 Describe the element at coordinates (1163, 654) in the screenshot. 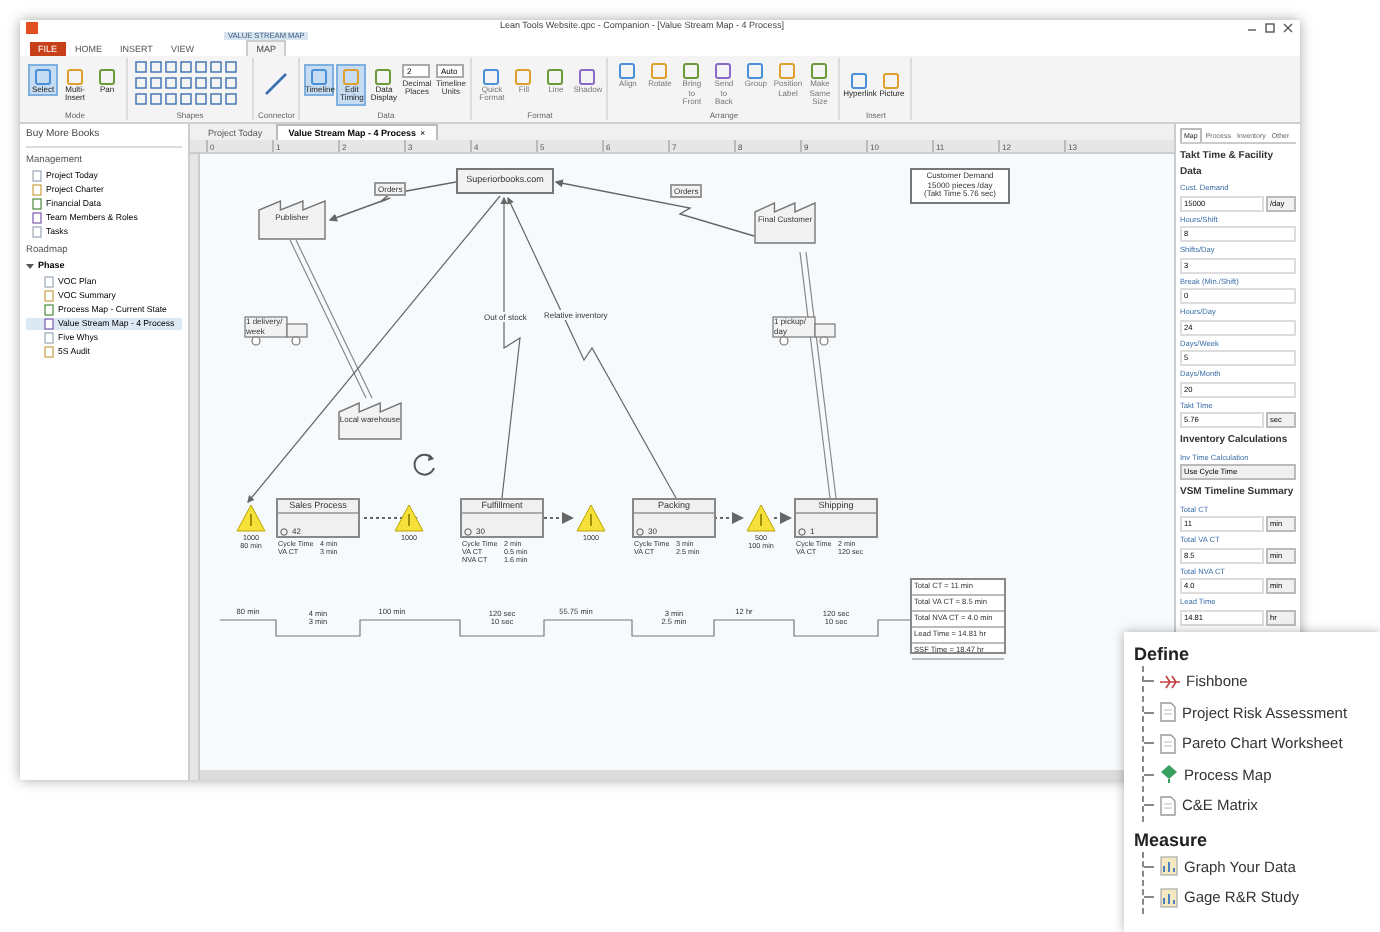

I see `popup-group-title: Define` at that location.